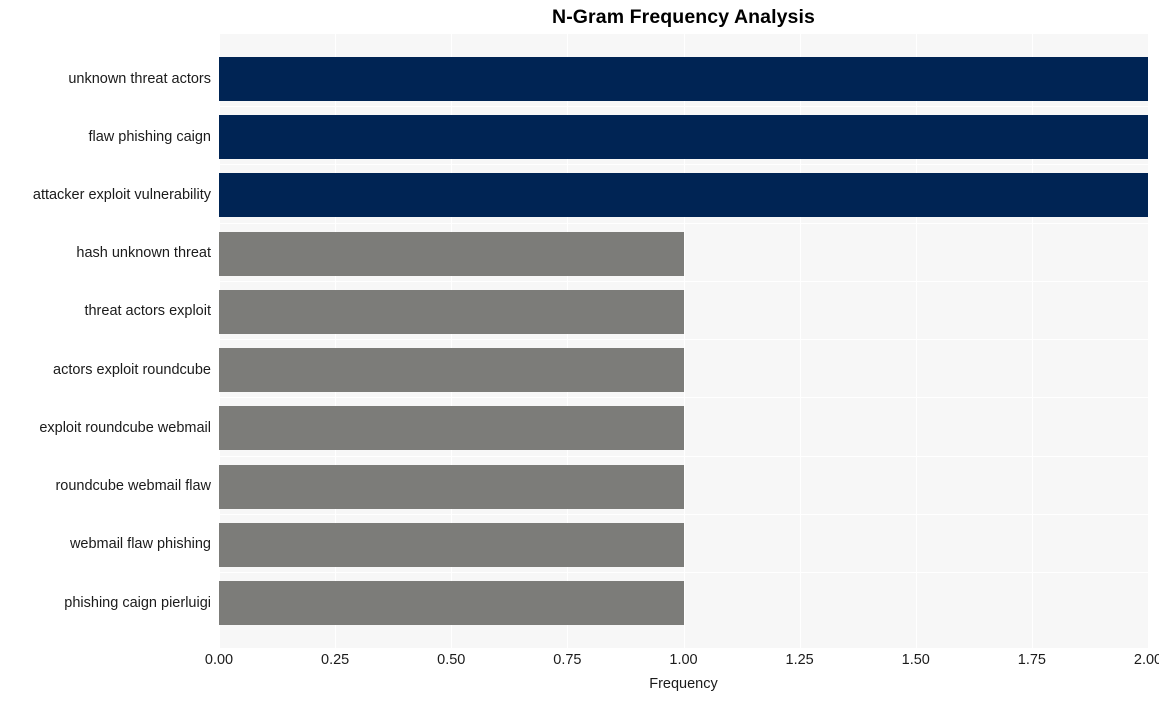 The width and height of the screenshot is (1159, 701). What do you see at coordinates (132, 369) in the screenshot?
I see `y-tick-label: actors exploit roundcube` at bounding box center [132, 369].